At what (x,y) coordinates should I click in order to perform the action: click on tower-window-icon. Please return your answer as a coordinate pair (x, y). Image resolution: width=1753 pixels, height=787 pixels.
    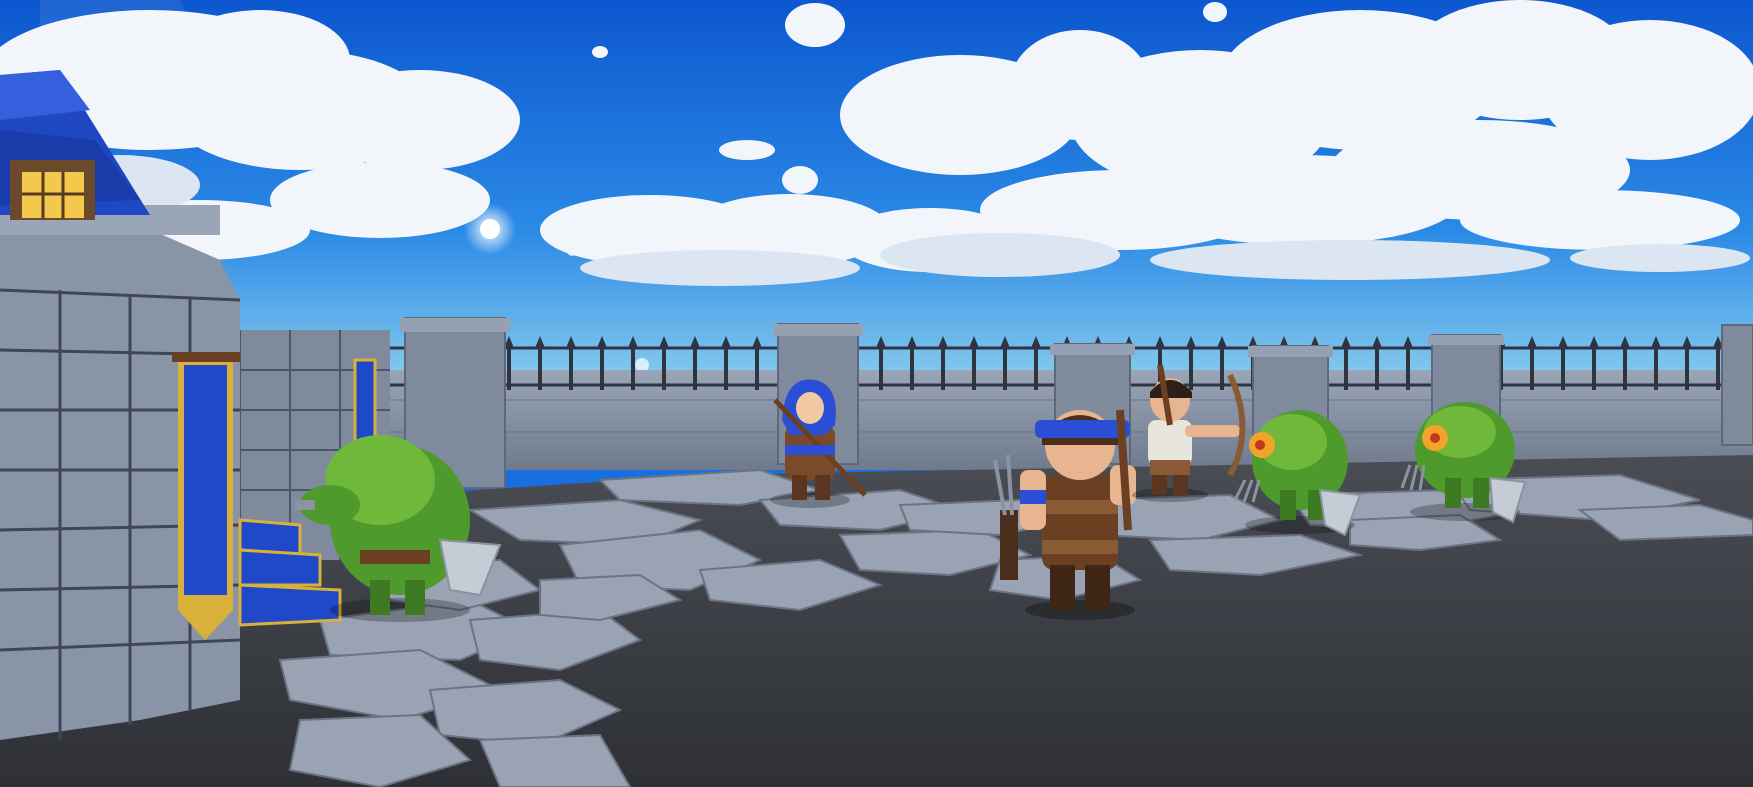
    Looking at the image, I should click on (52, 190).